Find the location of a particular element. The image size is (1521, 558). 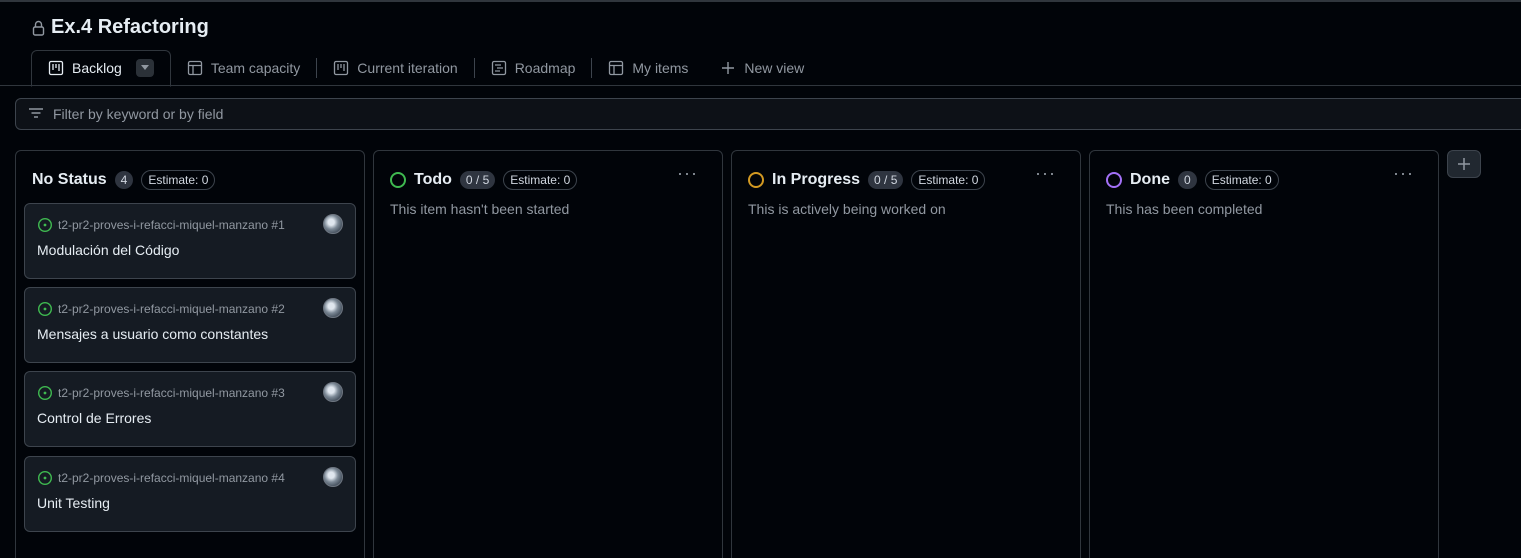

tab-current-iteration: Current iteration is located at coordinates (395, 68).